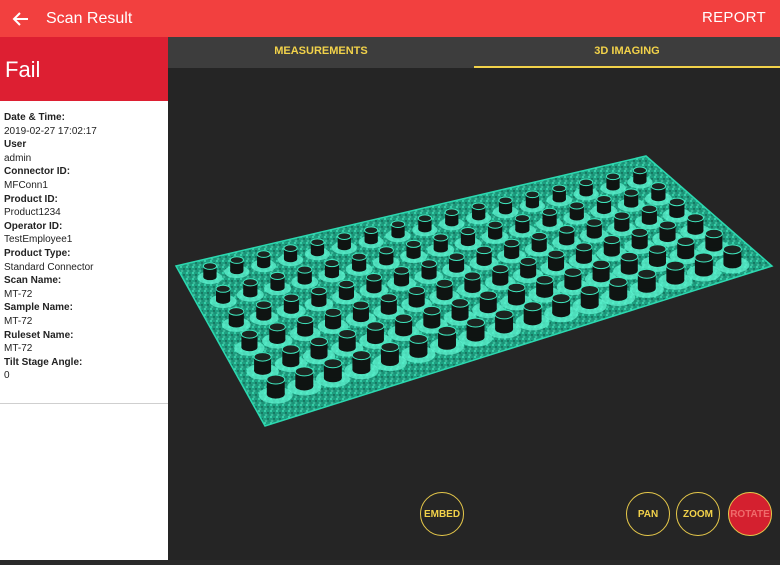 This screenshot has width=780, height=565. What do you see at coordinates (15, 145) in the screenshot?
I see `detail-label: User` at bounding box center [15, 145].